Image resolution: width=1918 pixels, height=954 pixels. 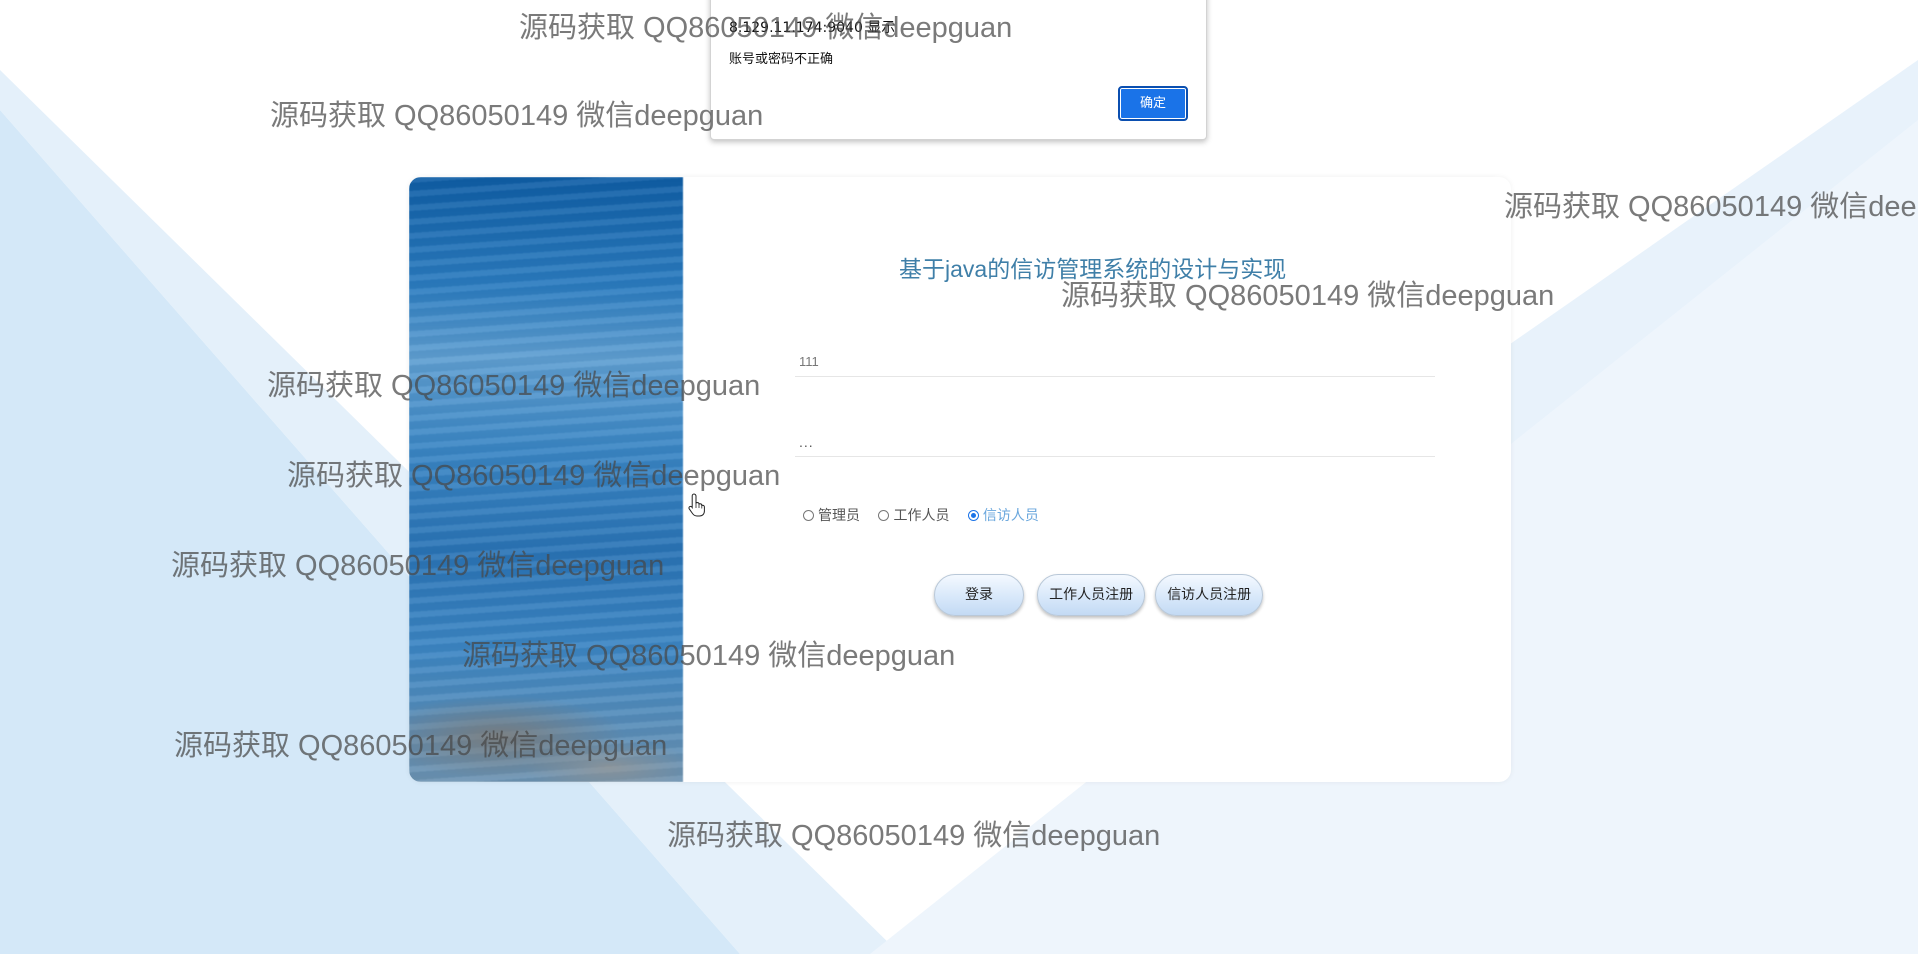 What do you see at coordinates (812, 28) in the screenshot?
I see `alert-title: 8.129.11.174:9040 显示` at bounding box center [812, 28].